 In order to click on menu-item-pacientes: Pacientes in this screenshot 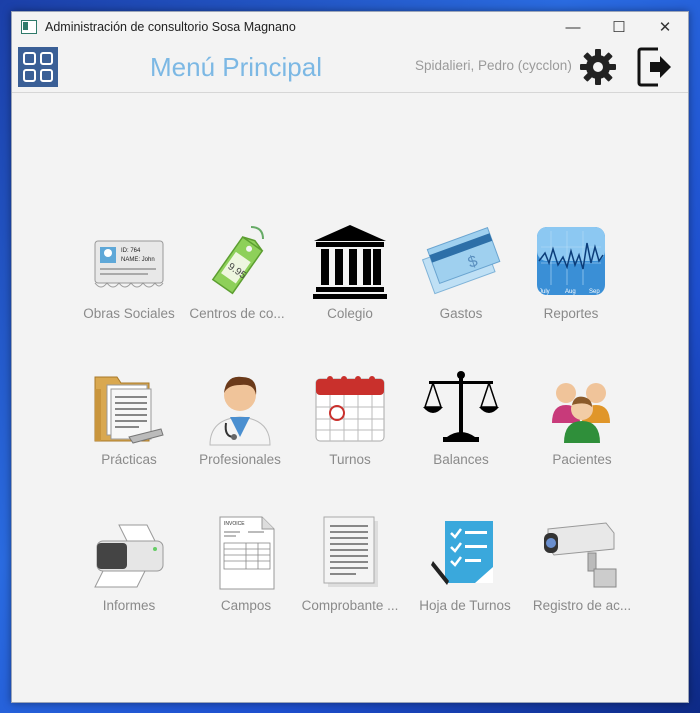, I will do `click(582, 417)`.